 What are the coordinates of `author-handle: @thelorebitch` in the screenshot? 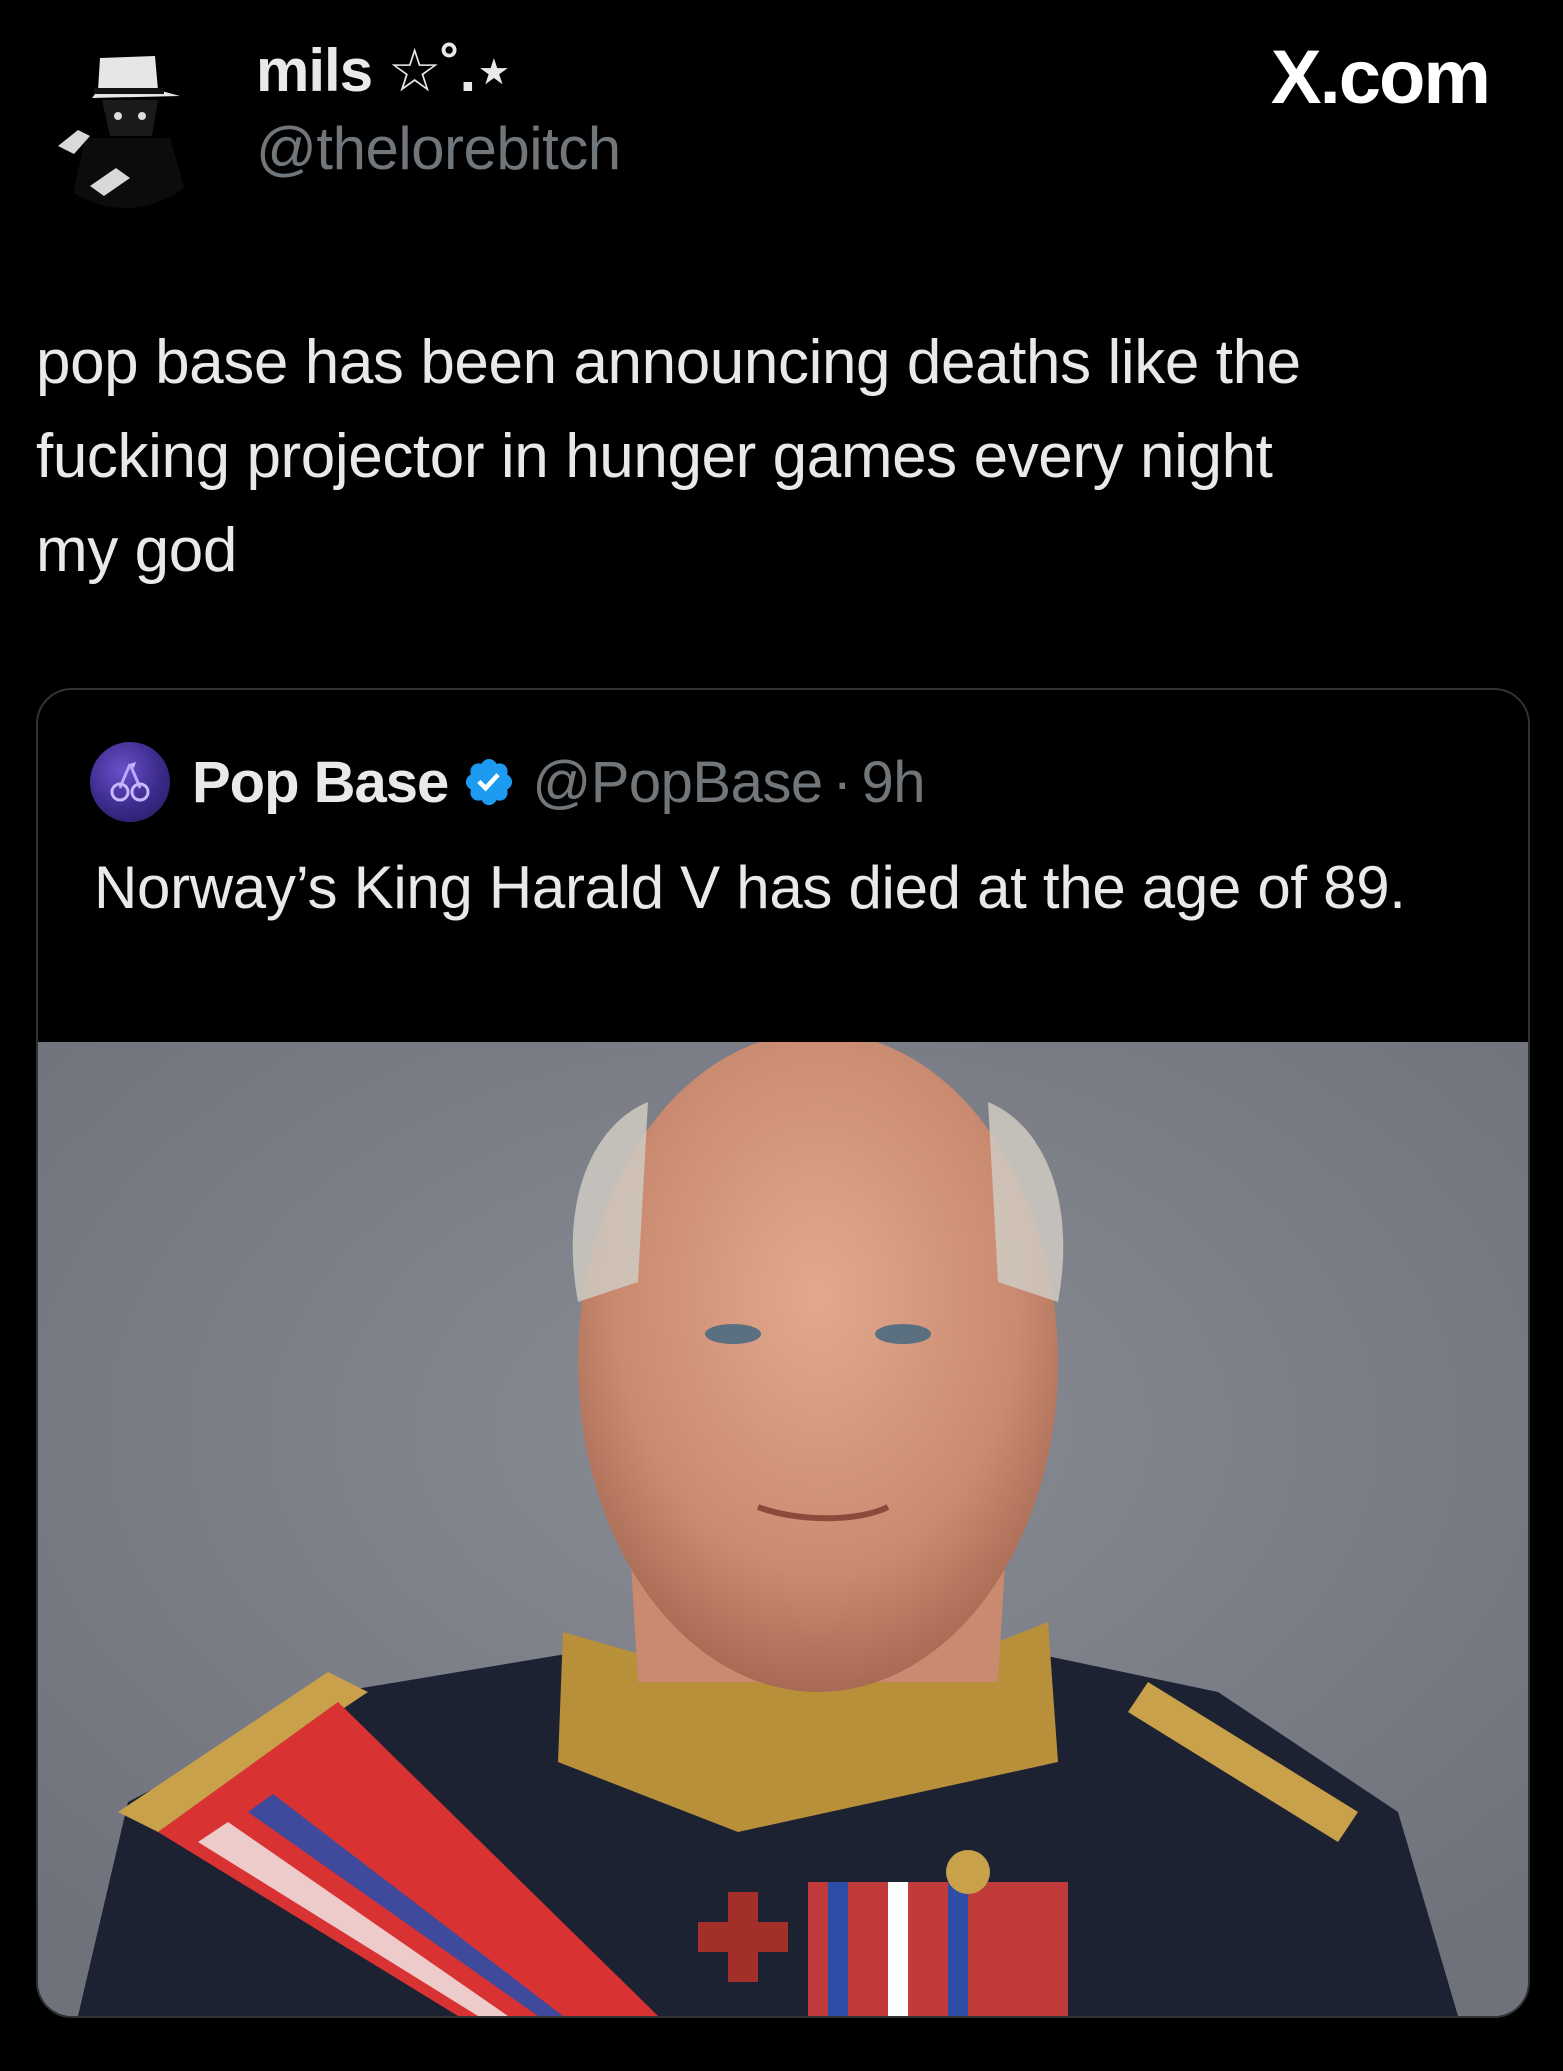 It's located at (438, 148).